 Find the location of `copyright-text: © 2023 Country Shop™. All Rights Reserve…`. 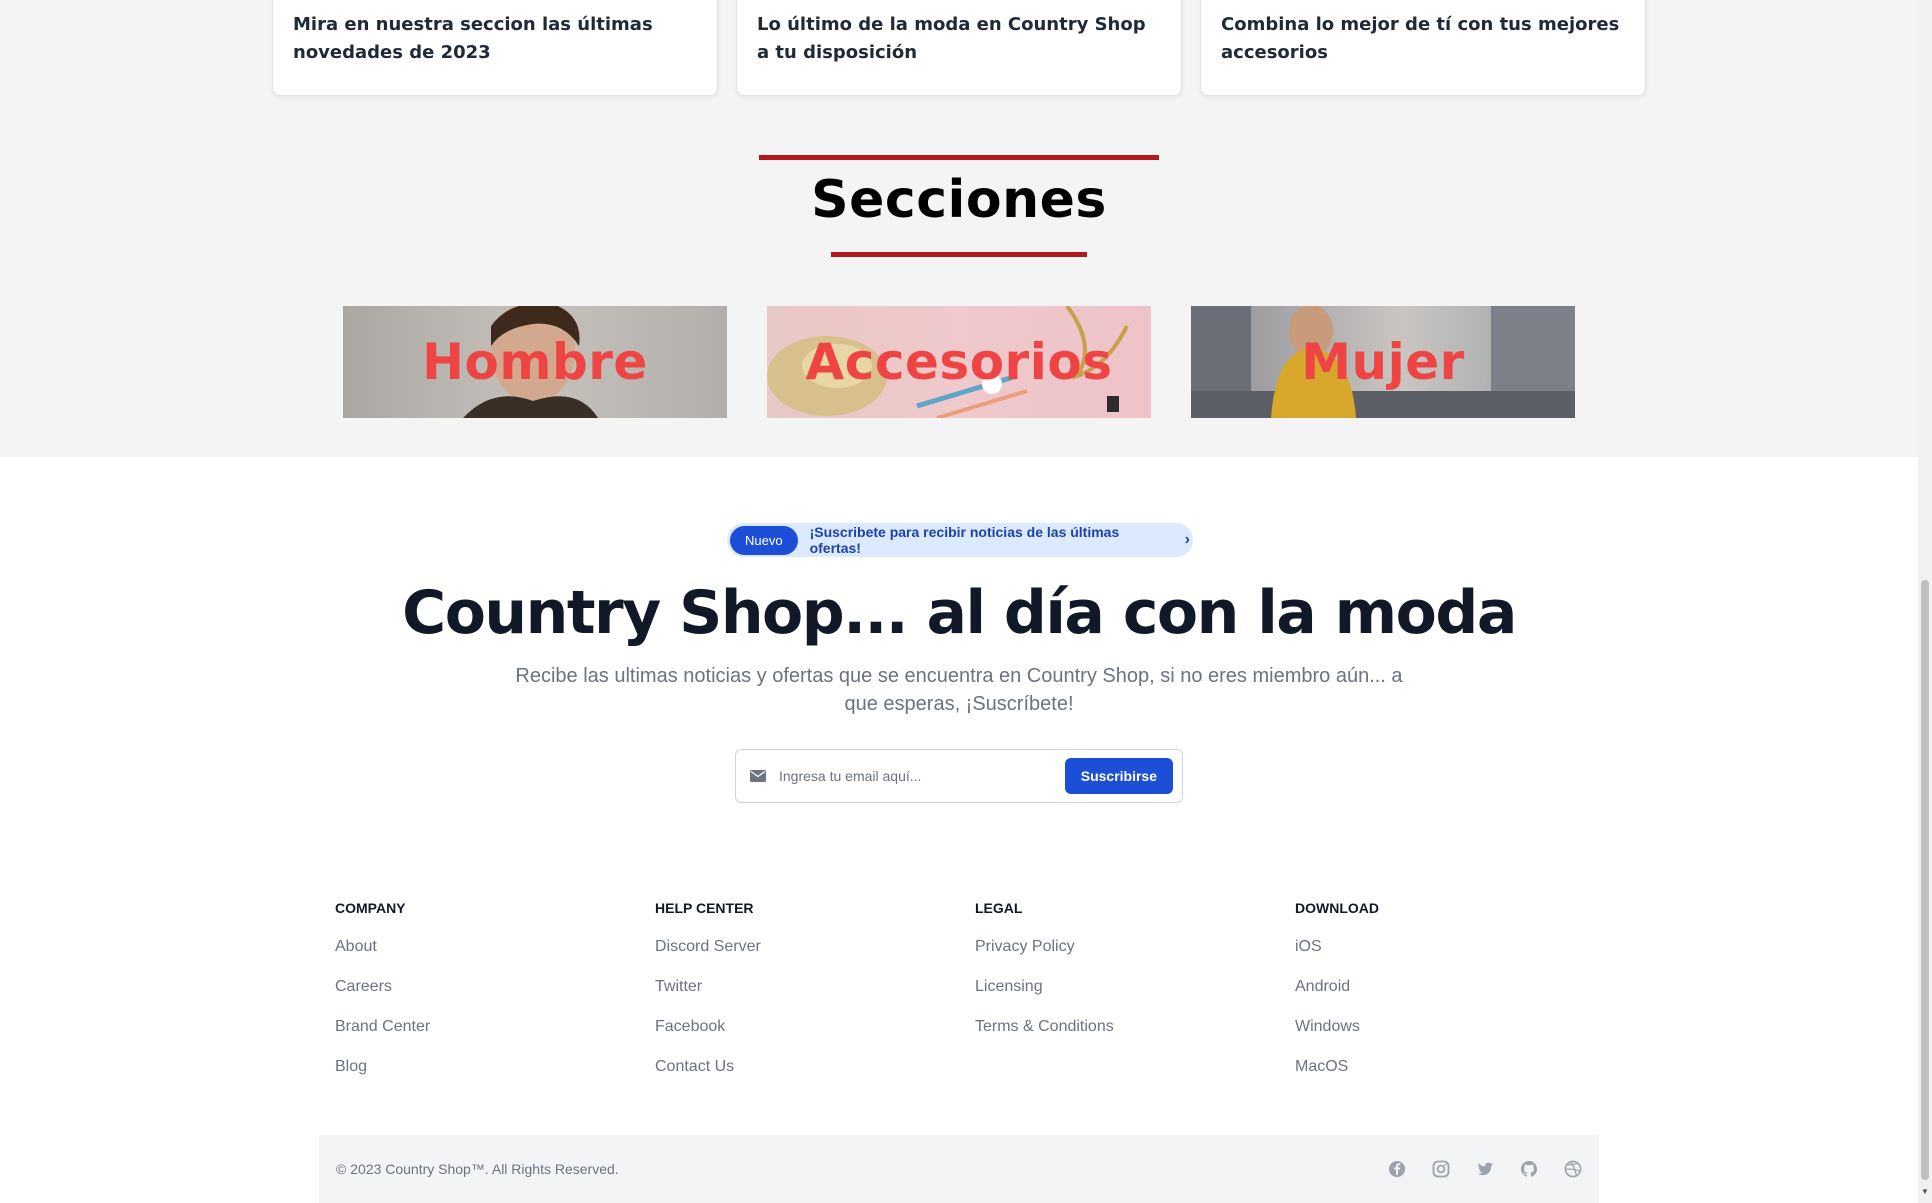

copyright-text: © 2023 Country Shop™. All Rights Reserve… is located at coordinates (477, 1169).